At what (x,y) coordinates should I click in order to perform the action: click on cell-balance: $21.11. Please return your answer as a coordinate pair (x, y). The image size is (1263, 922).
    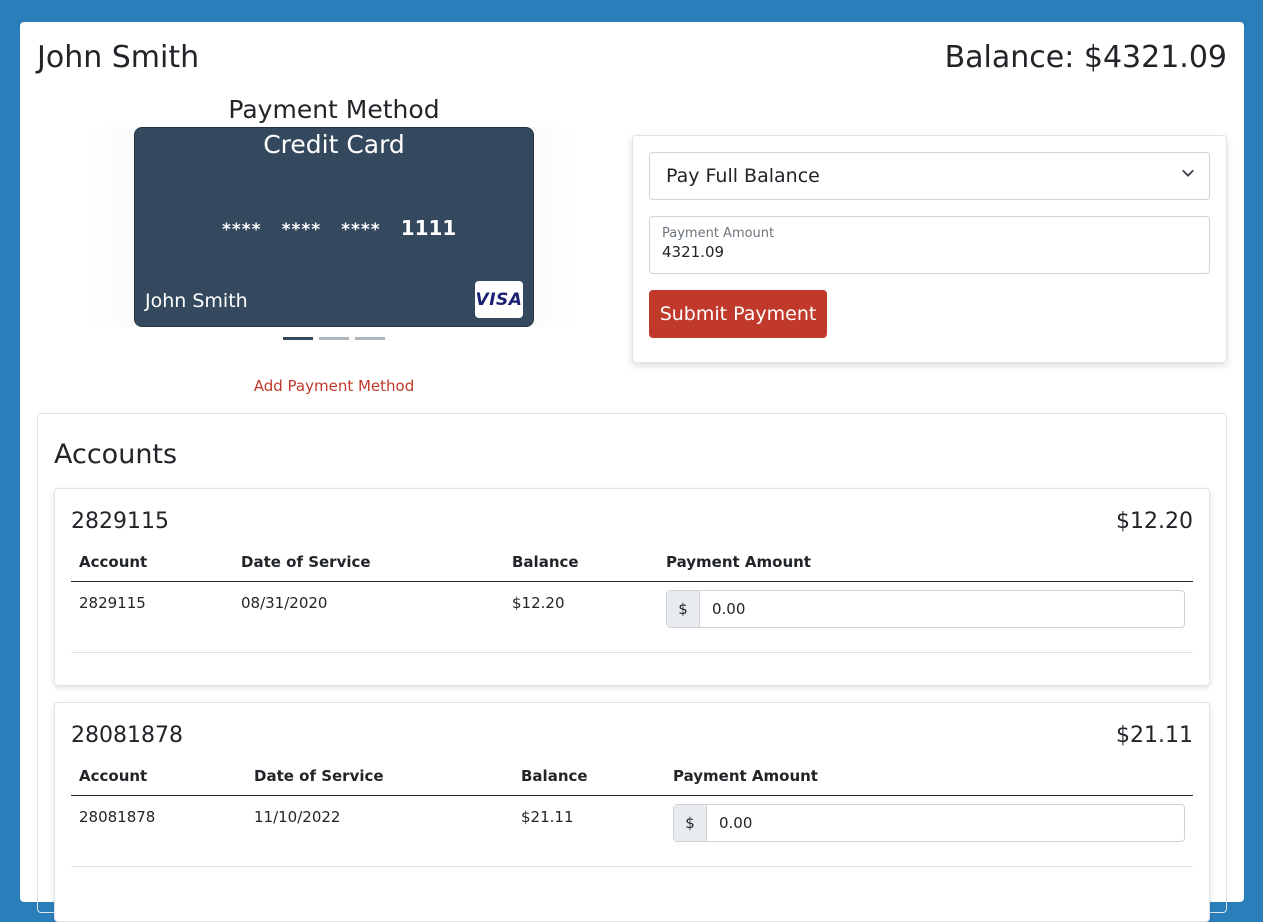
    Looking at the image, I should click on (547, 817).